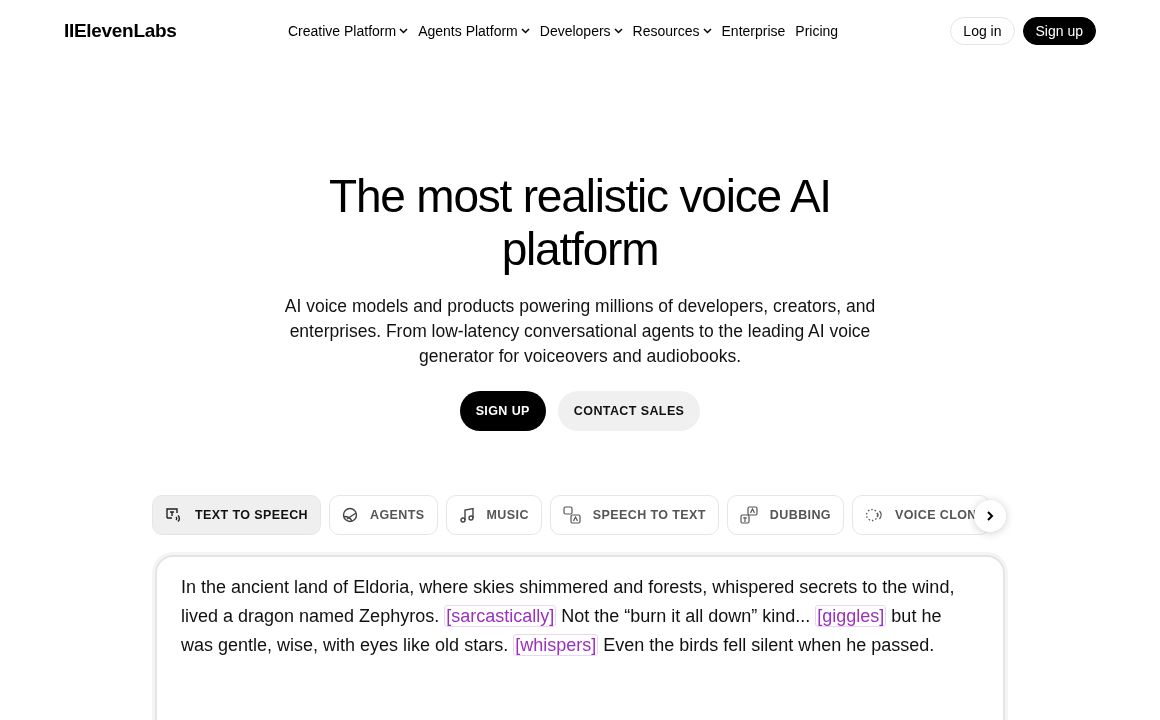 This screenshot has height=720, width=1160. I want to click on nav-link: Pricing, so click(817, 31).